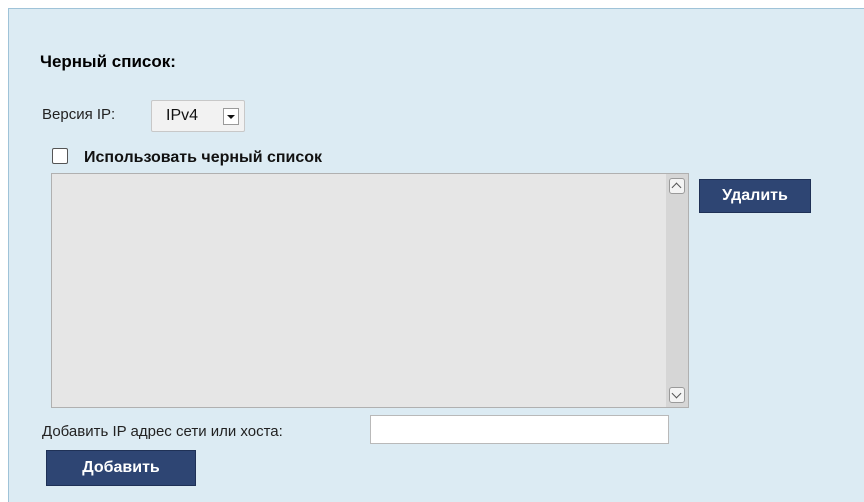 The width and height of the screenshot is (864, 502). What do you see at coordinates (677, 186) in the screenshot?
I see `chevron-up-icon` at bounding box center [677, 186].